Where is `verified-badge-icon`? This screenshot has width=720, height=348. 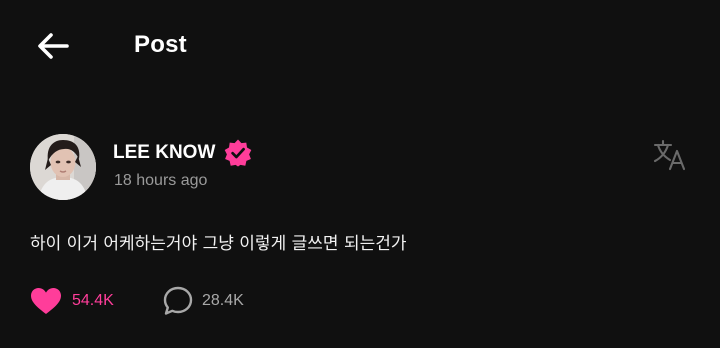
verified-badge-icon is located at coordinates (238, 153).